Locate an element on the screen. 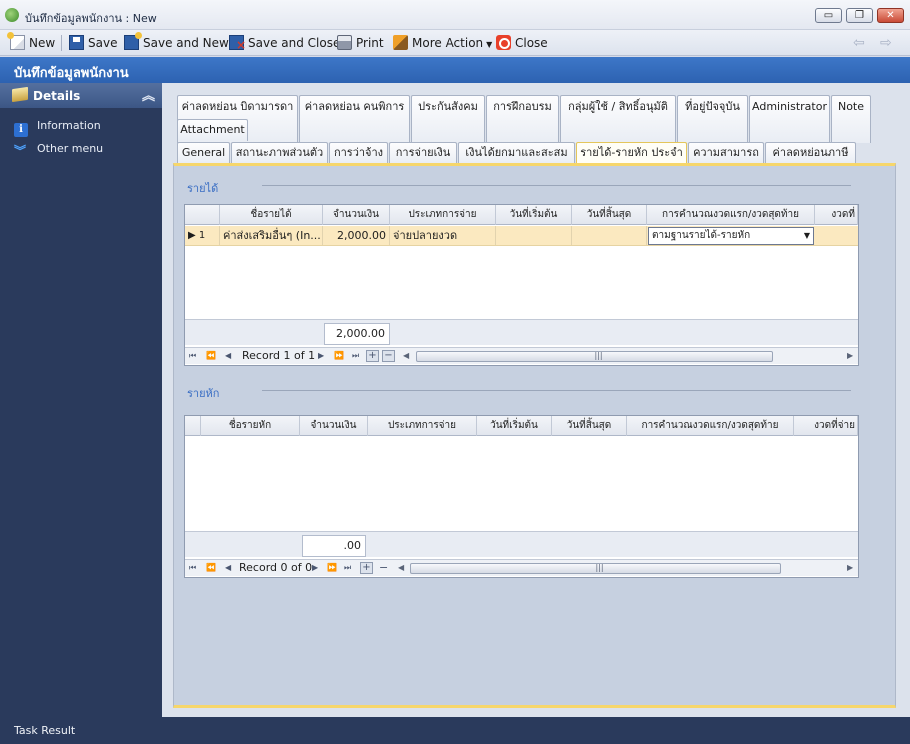 The width and height of the screenshot is (910, 744). save-close-label: Save and Close is located at coordinates (294, 43).